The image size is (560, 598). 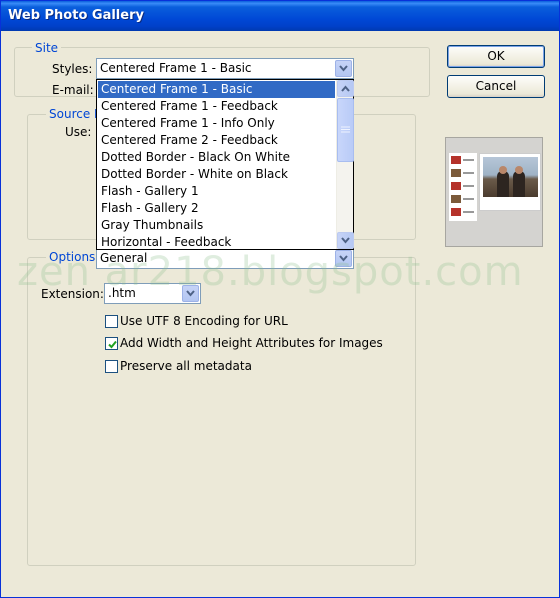 I want to click on preserve-metadata-checkbox, so click(x=111, y=366).